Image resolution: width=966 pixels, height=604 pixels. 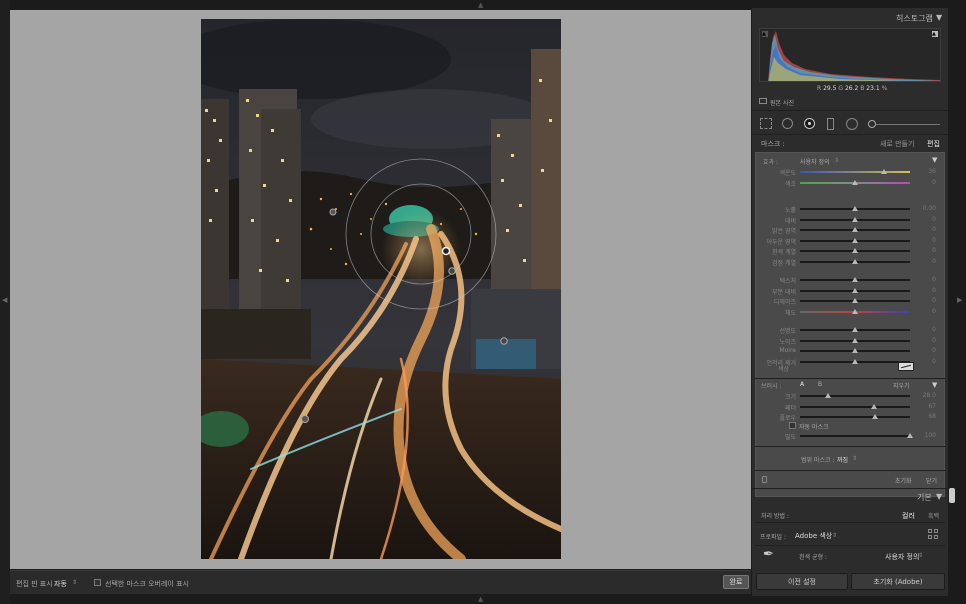 What do you see at coordinates (934, 160) in the screenshot?
I see `effect-collapse-icon: ▼` at bounding box center [934, 160].